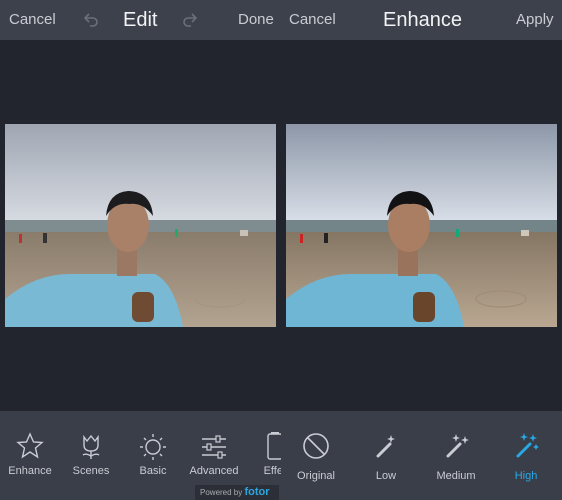 The image size is (562, 500). Describe the element at coordinates (221, 492) in the screenshot. I see `powered-by-text: Powered by` at that location.